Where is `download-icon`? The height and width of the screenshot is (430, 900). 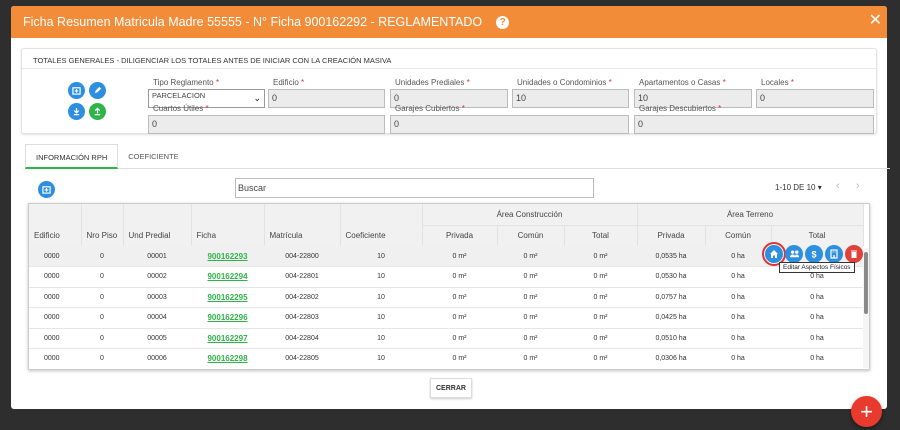
download-icon is located at coordinates (76, 111).